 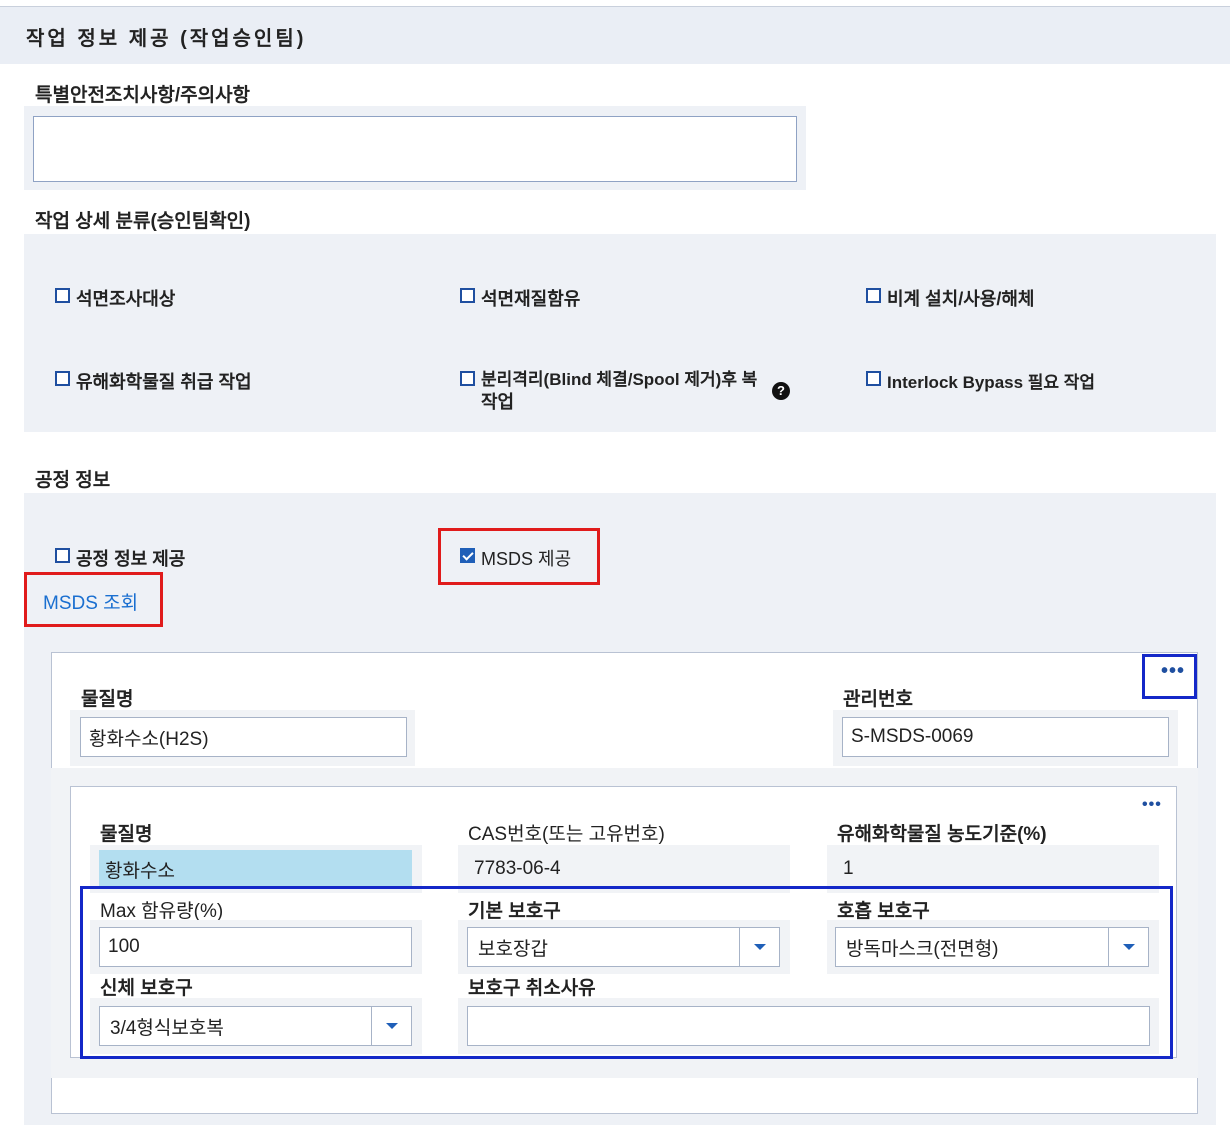 What do you see at coordinates (90, 601) in the screenshot?
I see `msds-view-link: MSDS 조회` at bounding box center [90, 601].